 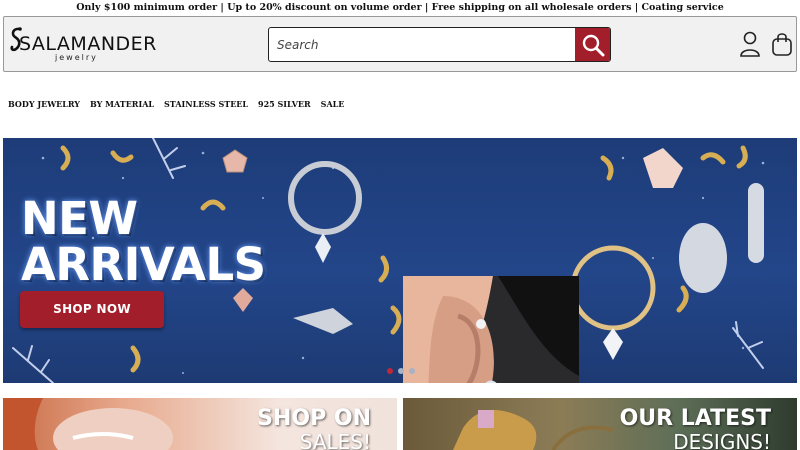 What do you see at coordinates (333, 104) in the screenshot?
I see `nav-sale: SALE` at bounding box center [333, 104].